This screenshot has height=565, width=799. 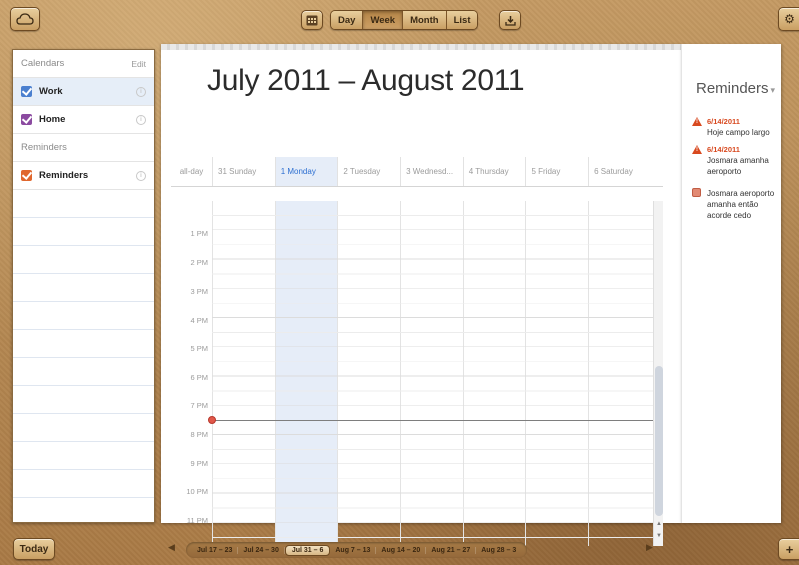 What do you see at coordinates (199, 262) in the screenshot?
I see `hour-label: 2 PM` at bounding box center [199, 262].